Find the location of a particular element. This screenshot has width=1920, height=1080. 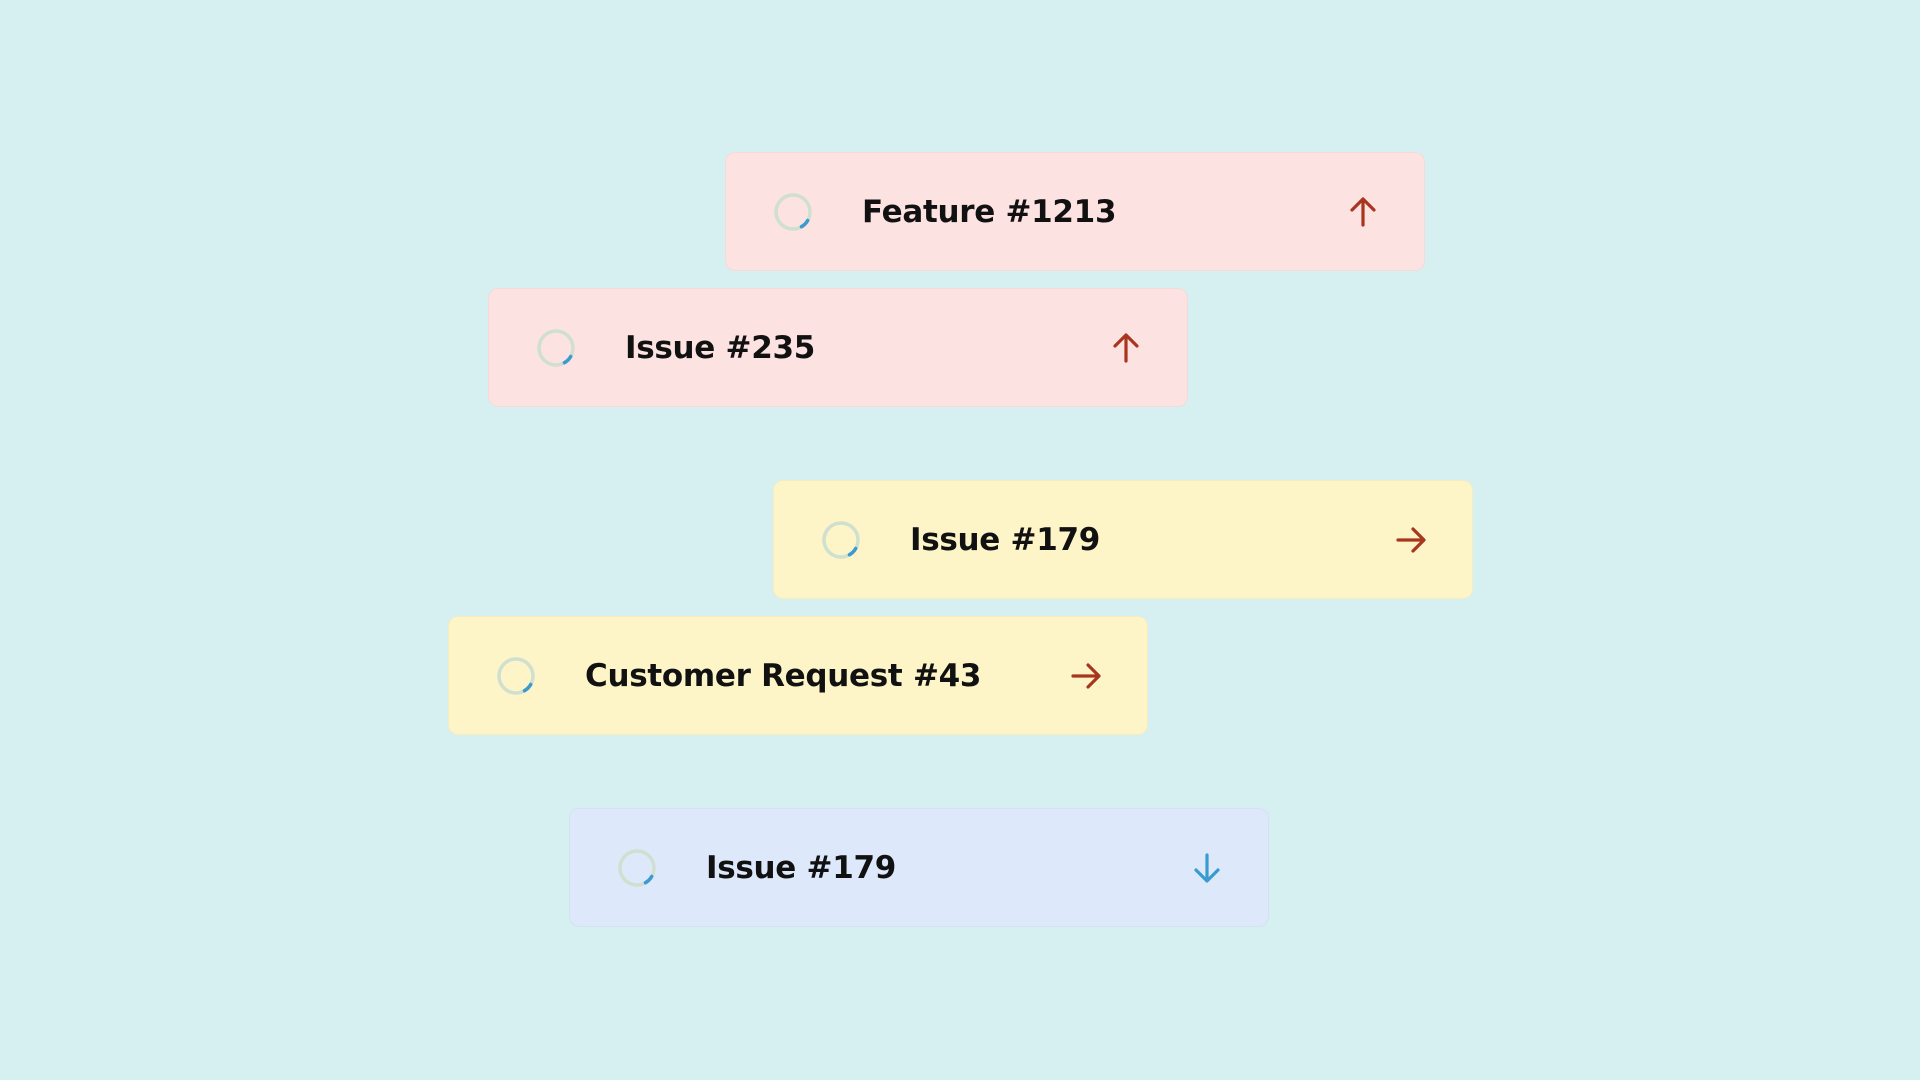

issue-card: Issue #235 is located at coordinates (838, 347).